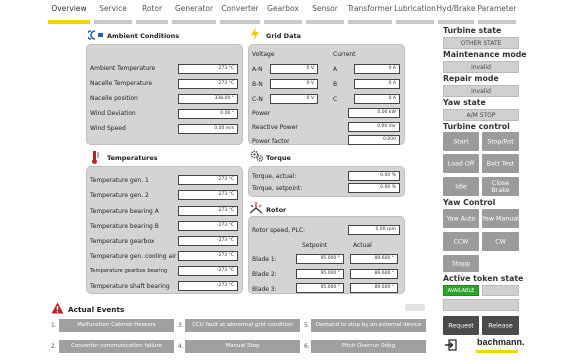  Describe the element at coordinates (335, 99) in the screenshot. I see `current-label: C` at that location.